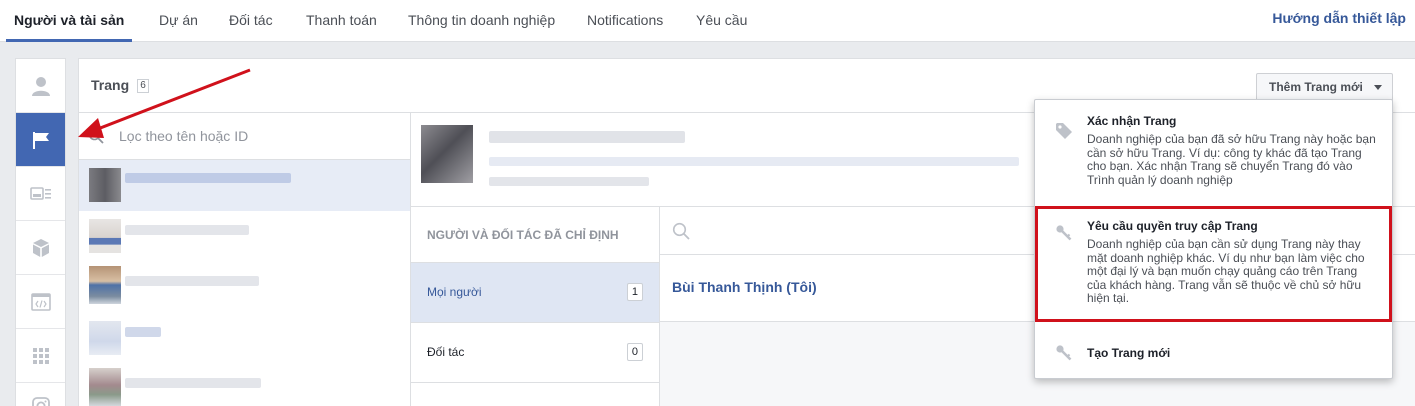 The width and height of the screenshot is (1415, 406). I want to click on cube-icon, so click(40, 247).